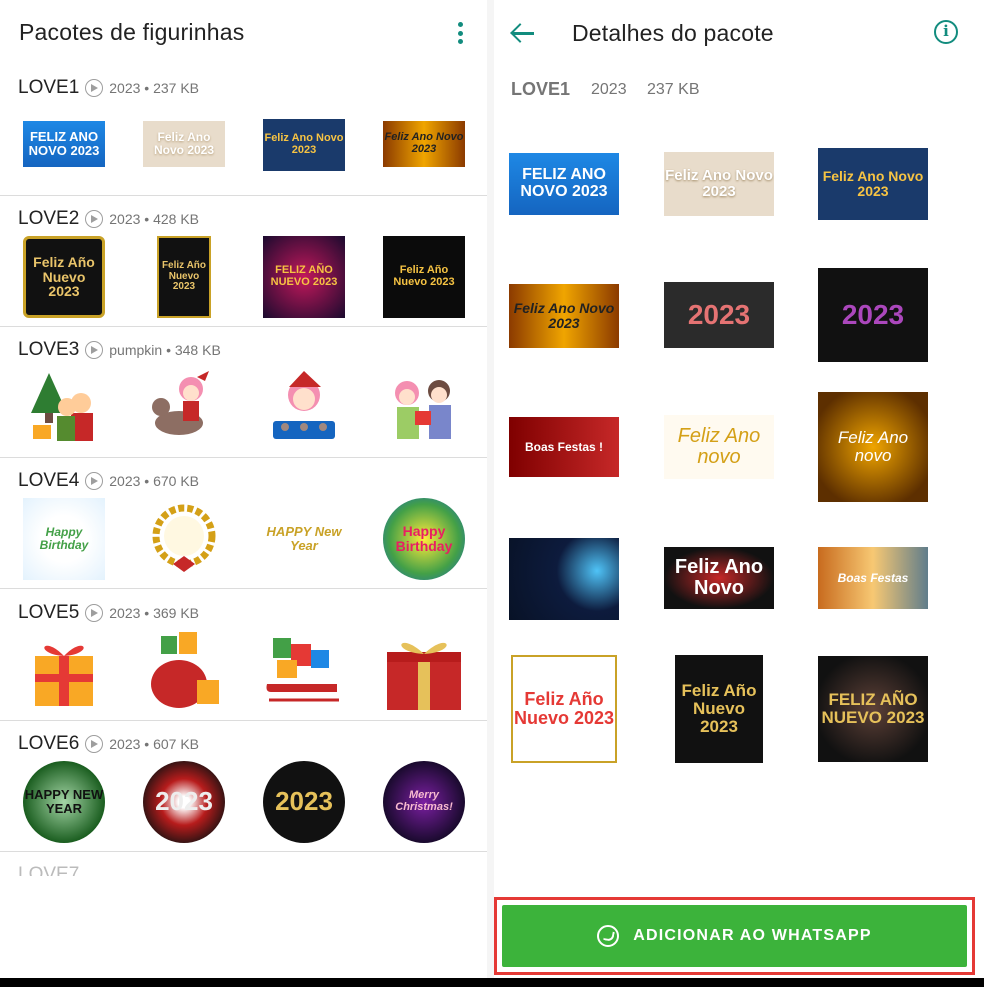 Image resolution: width=984 pixels, height=987 pixels. I want to click on add-to-whatsapp-button: ADICIONAR AO WHATSAPP, so click(734, 936).